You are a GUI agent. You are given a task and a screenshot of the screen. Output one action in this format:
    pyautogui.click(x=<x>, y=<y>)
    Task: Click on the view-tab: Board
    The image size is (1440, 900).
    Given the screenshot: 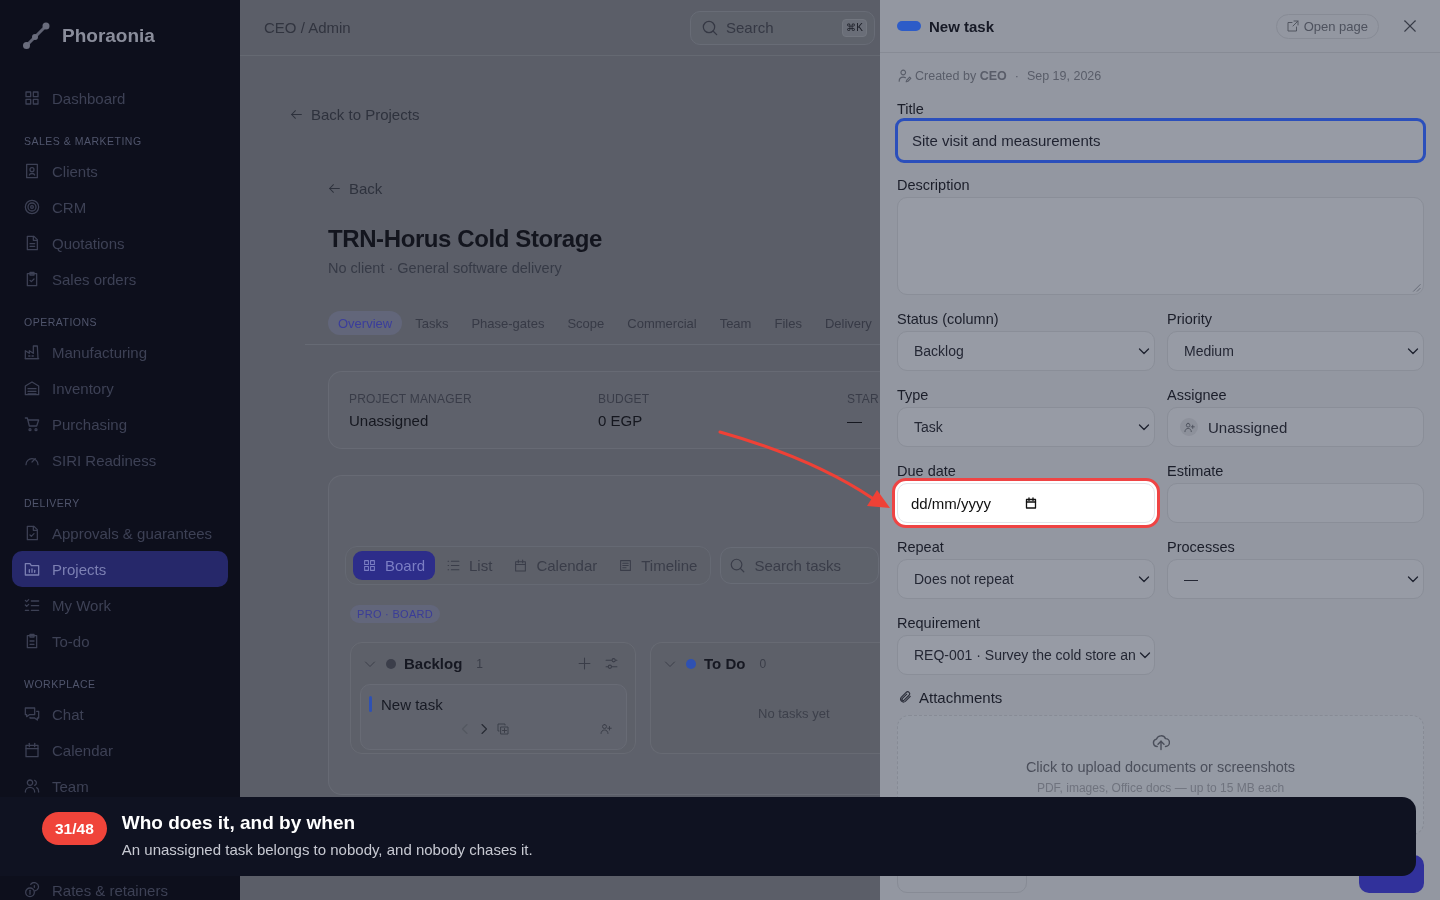 What is the action you would take?
    pyautogui.click(x=394, y=565)
    